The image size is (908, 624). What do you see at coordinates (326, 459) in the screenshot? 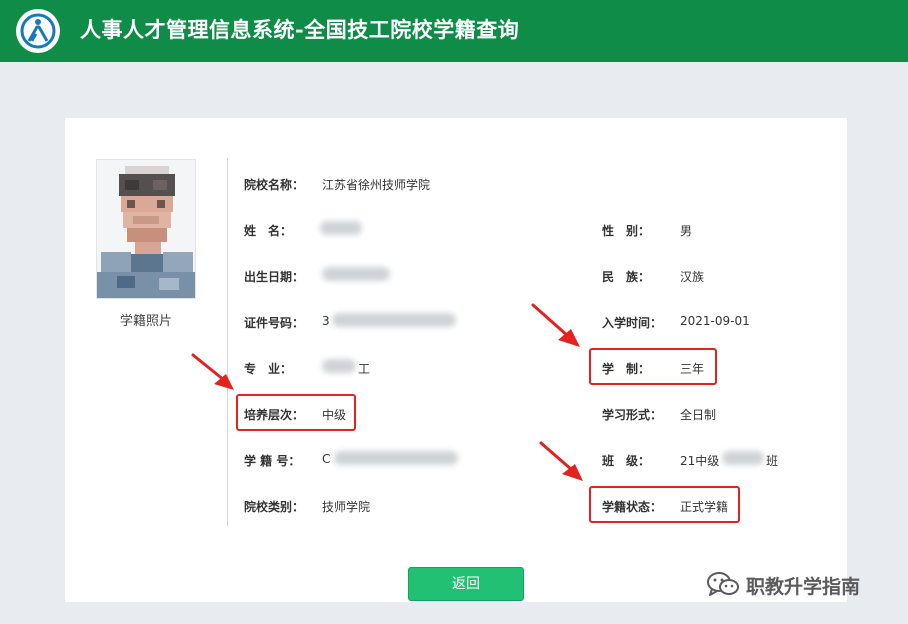
I see `student-no-value: C` at bounding box center [326, 459].